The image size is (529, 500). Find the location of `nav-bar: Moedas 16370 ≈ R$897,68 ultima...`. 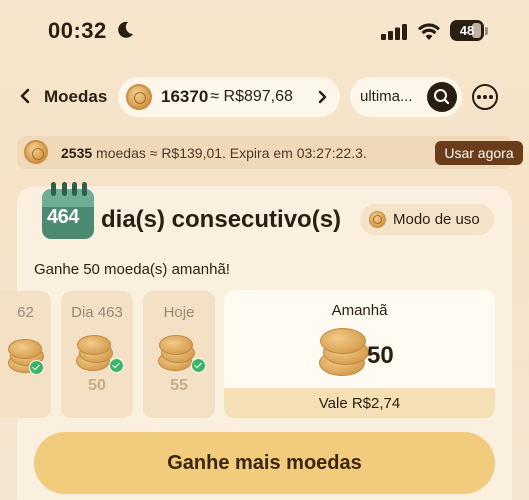

nav-bar: Moedas 16370 ≈ R$897,68 ultima... is located at coordinates (264, 97).